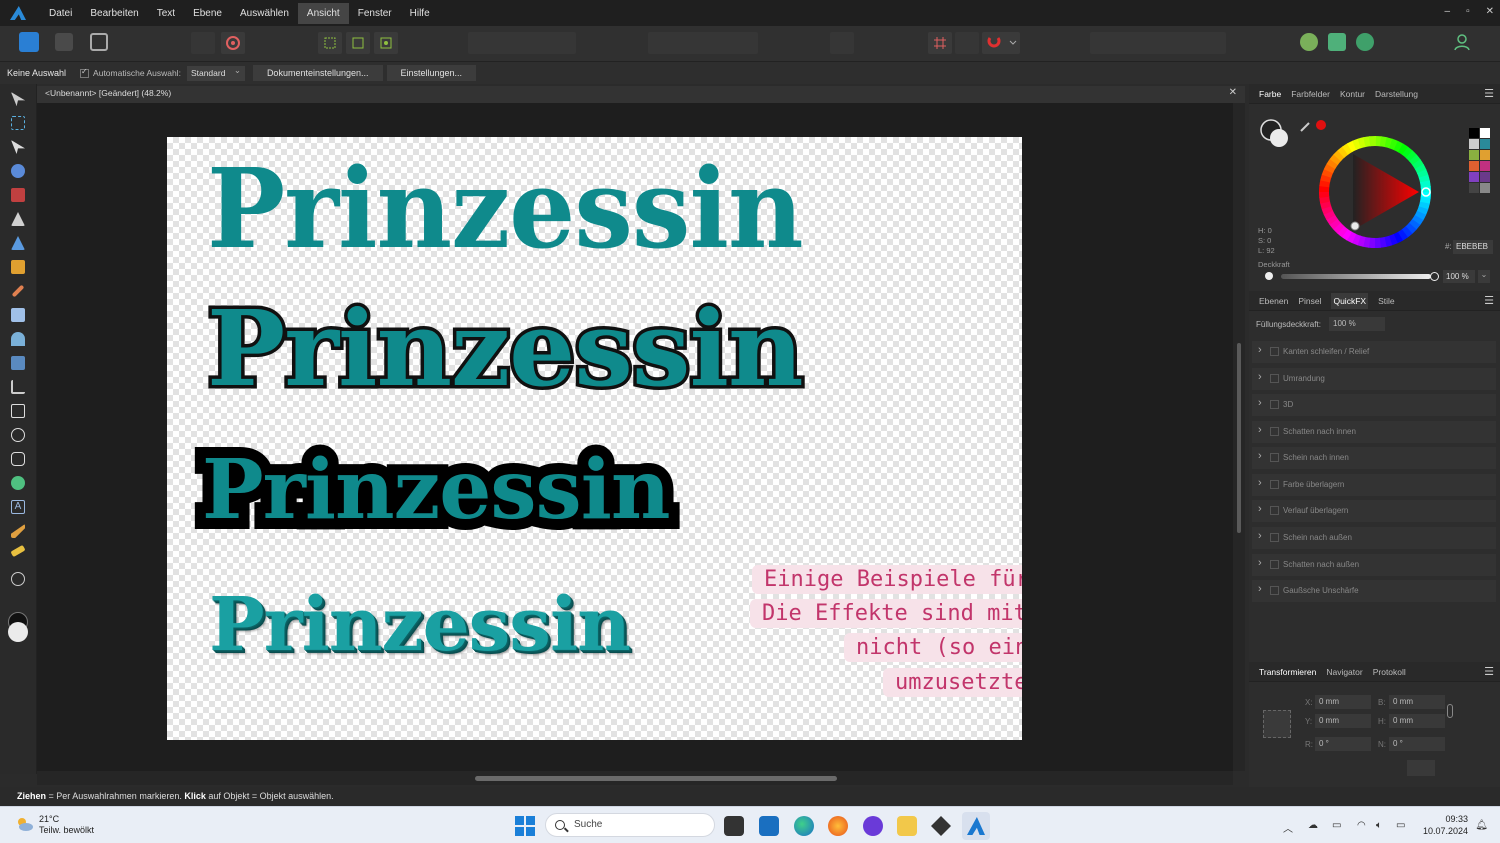  Describe the element at coordinates (1459, 276) in the screenshot. I see `opacity-input: 100 %` at that location.